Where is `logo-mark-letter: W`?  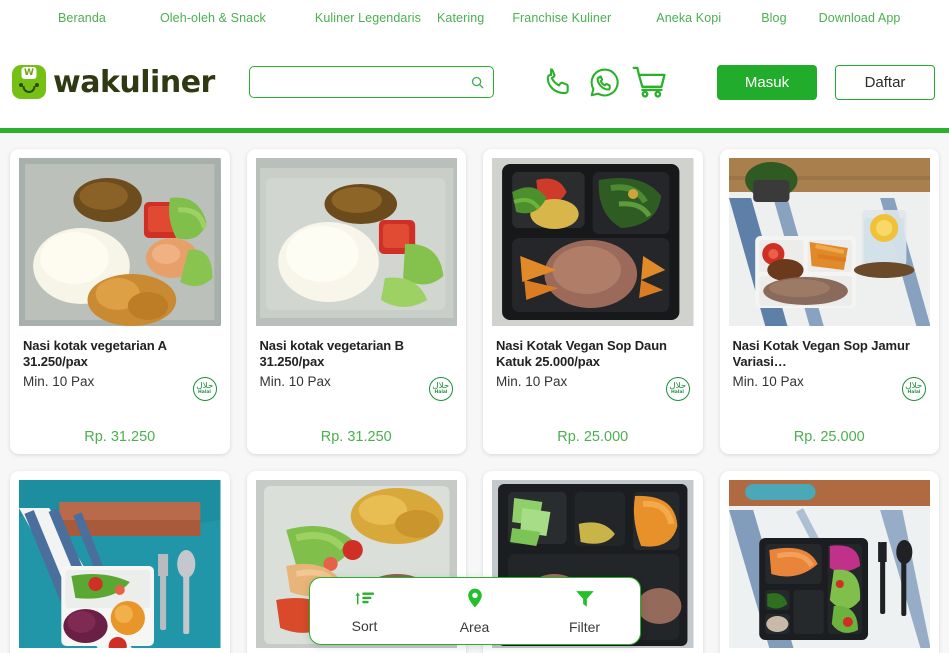
logo-mark-letter: W is located at coordinates (29, 72).